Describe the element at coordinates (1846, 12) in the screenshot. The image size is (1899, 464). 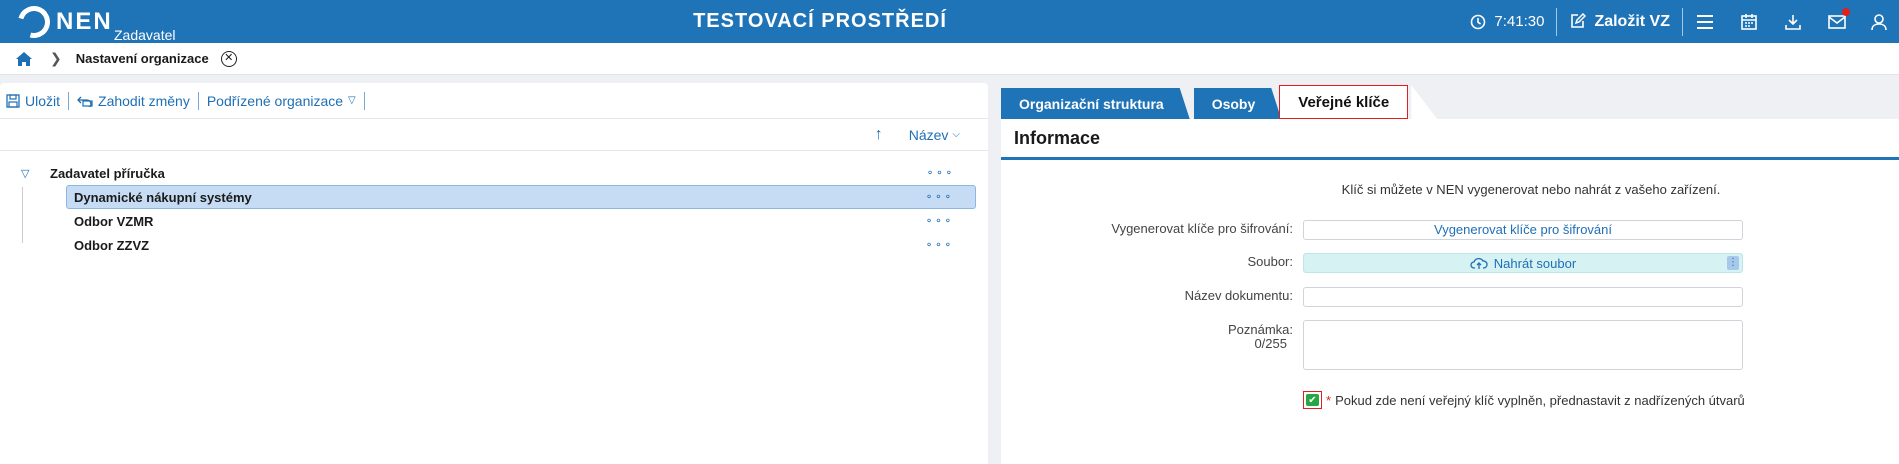
I see `notification-badge` at that location.